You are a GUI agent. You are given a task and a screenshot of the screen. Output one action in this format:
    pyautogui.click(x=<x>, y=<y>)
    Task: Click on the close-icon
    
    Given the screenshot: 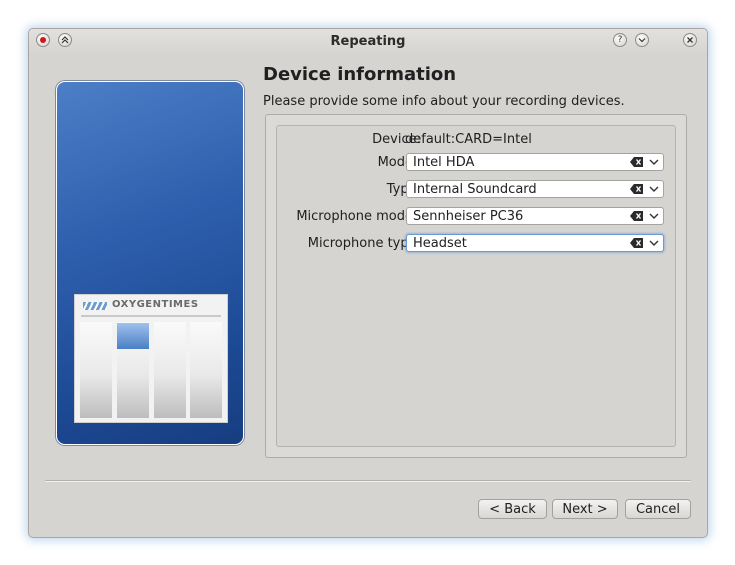 What is the action you would take?
    pyautogui.click(x=690, y=40)
    